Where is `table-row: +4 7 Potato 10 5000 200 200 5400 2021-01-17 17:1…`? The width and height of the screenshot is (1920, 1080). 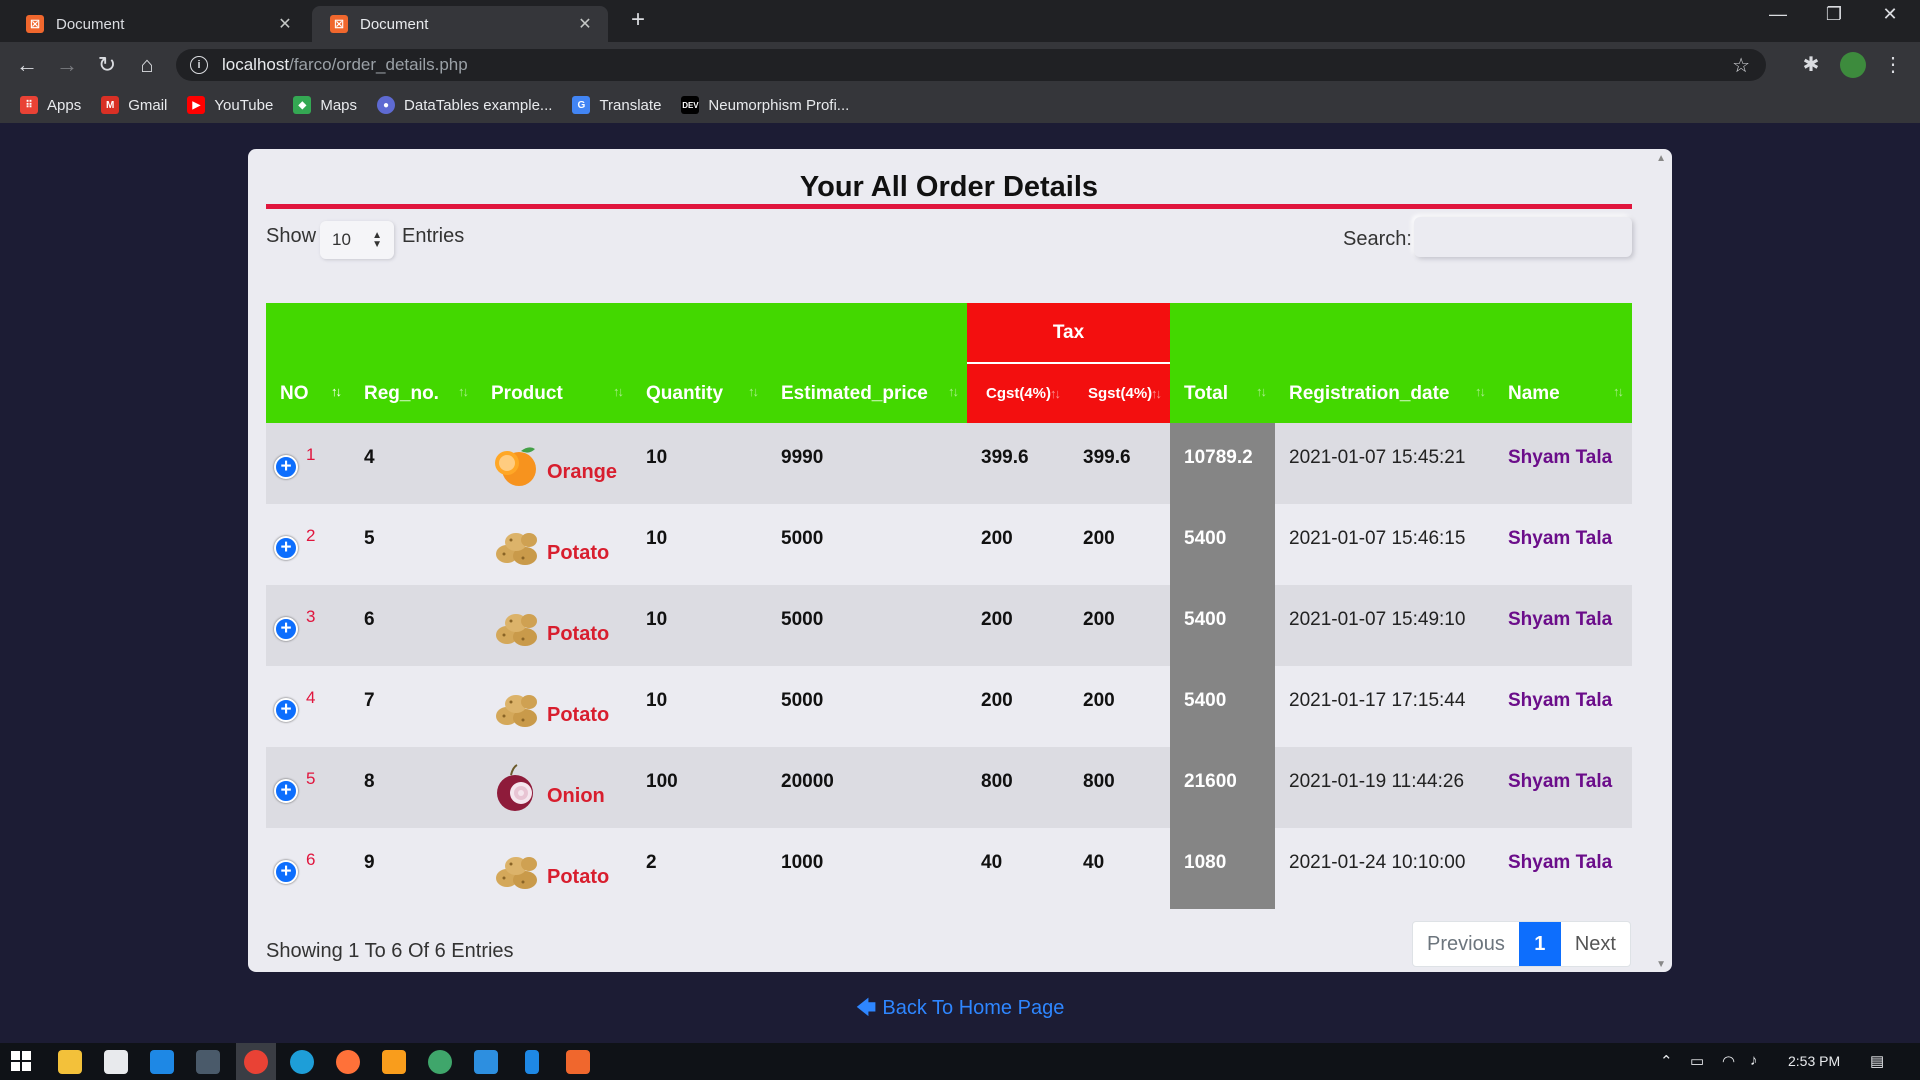 table-row: +4 7 Potato 10 5000 200 200 5400 2021-01-17 17:1… is located at coordinates (949, 706).